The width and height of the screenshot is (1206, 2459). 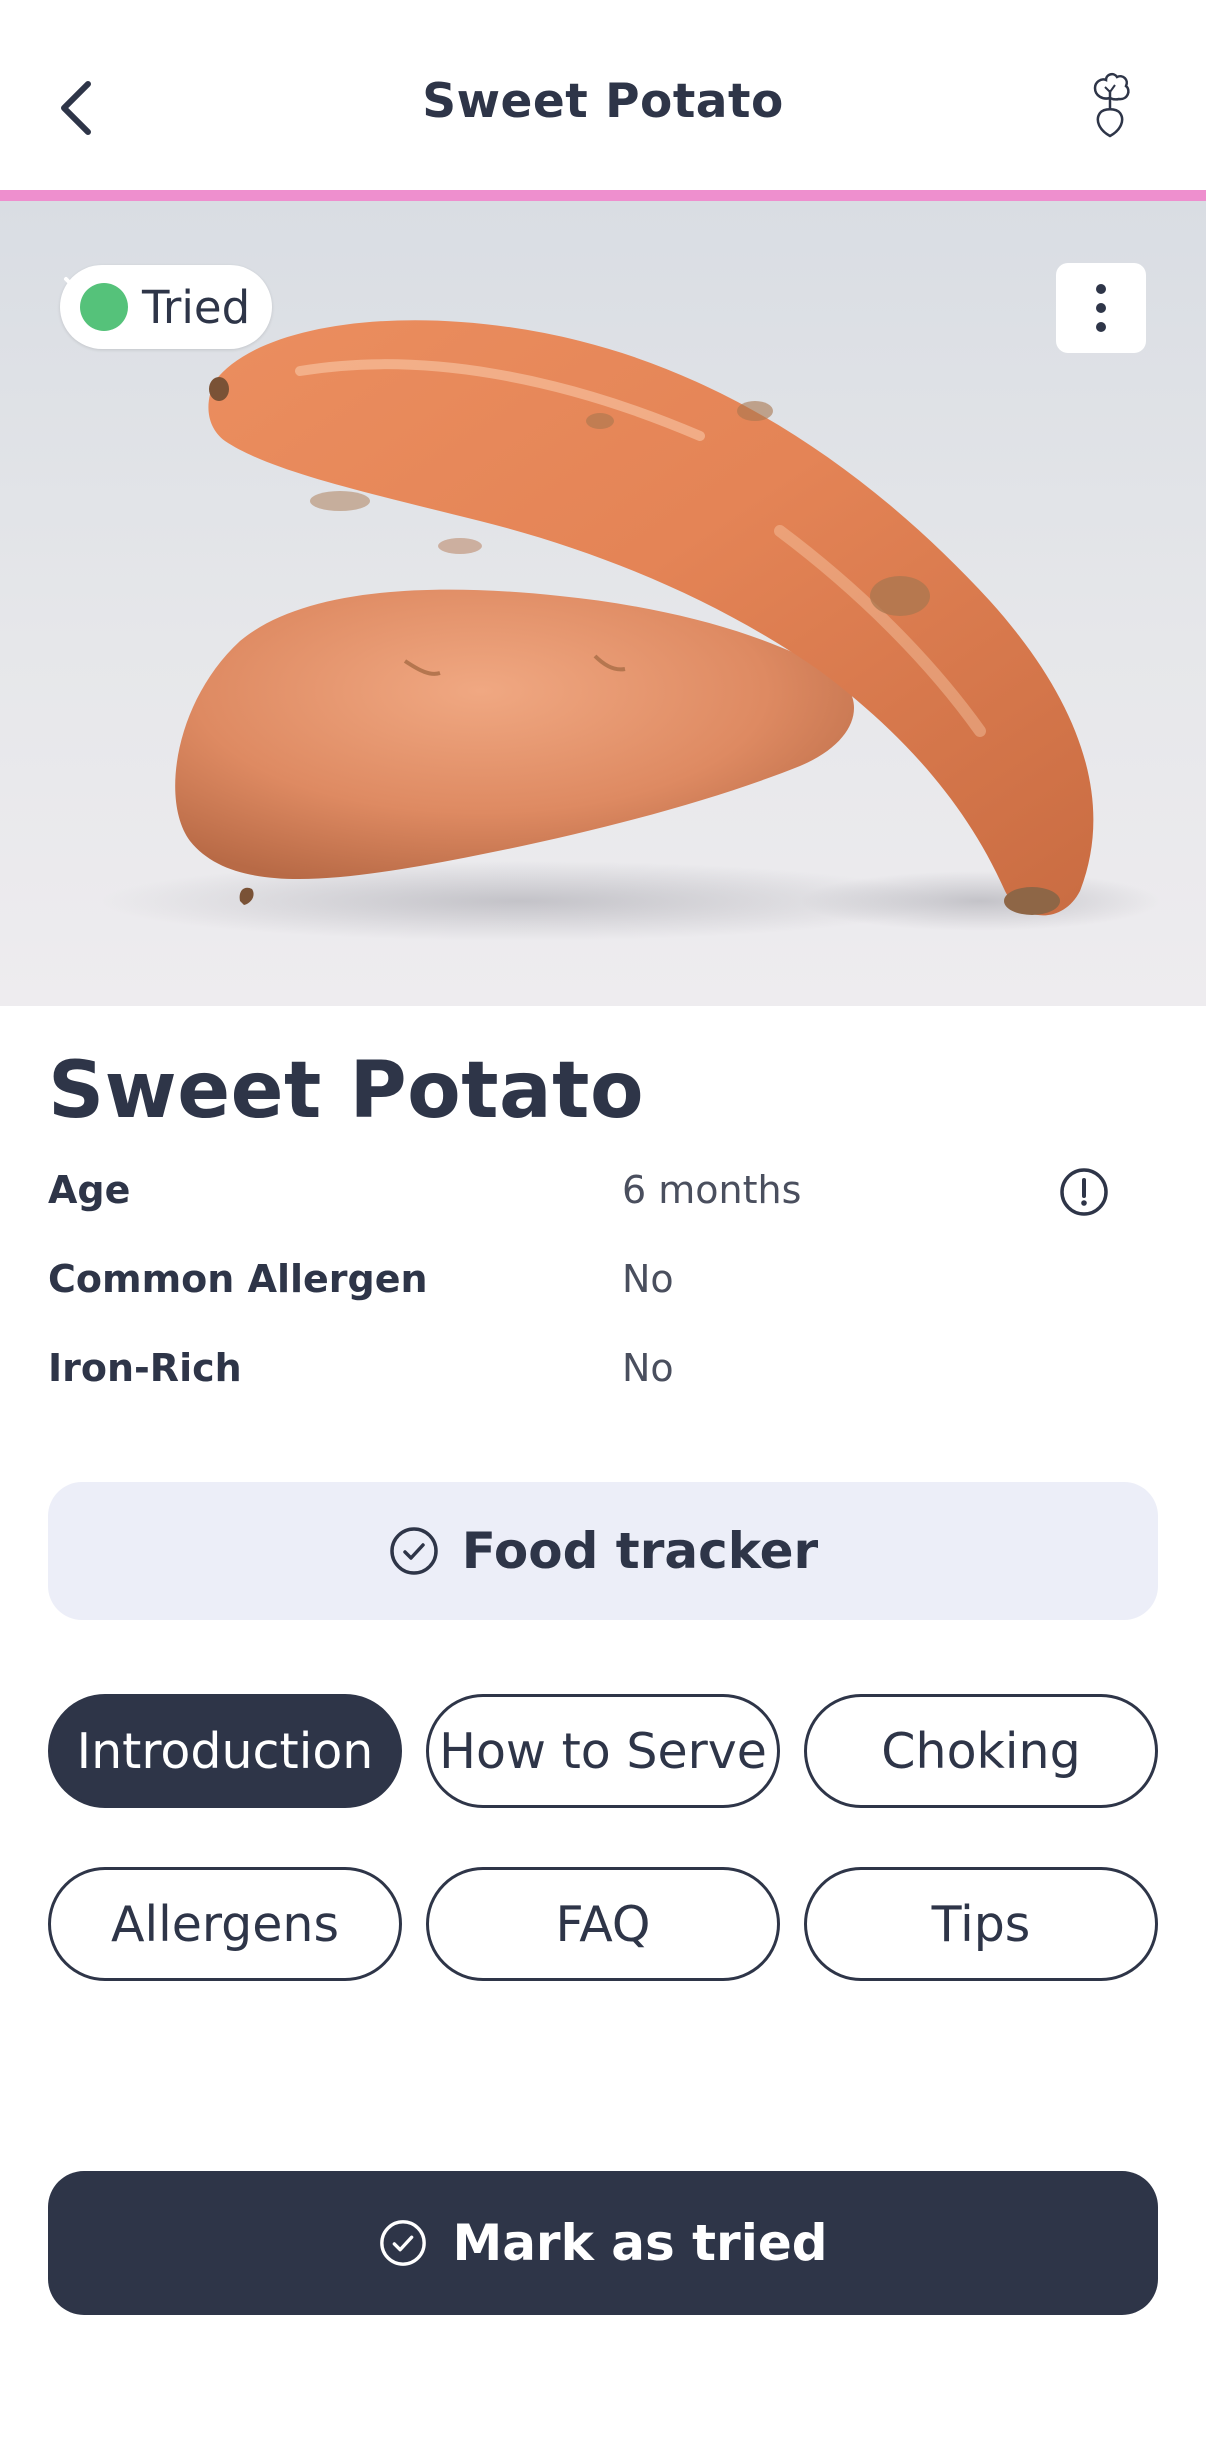 I want to click on info-value: 6 months, so click(x=712, y=1190).